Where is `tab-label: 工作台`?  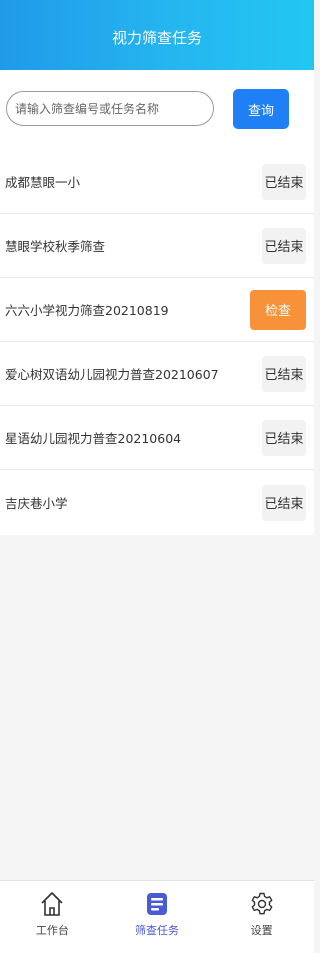 tab-label: 工作台 is located at coordinates (52, 930).